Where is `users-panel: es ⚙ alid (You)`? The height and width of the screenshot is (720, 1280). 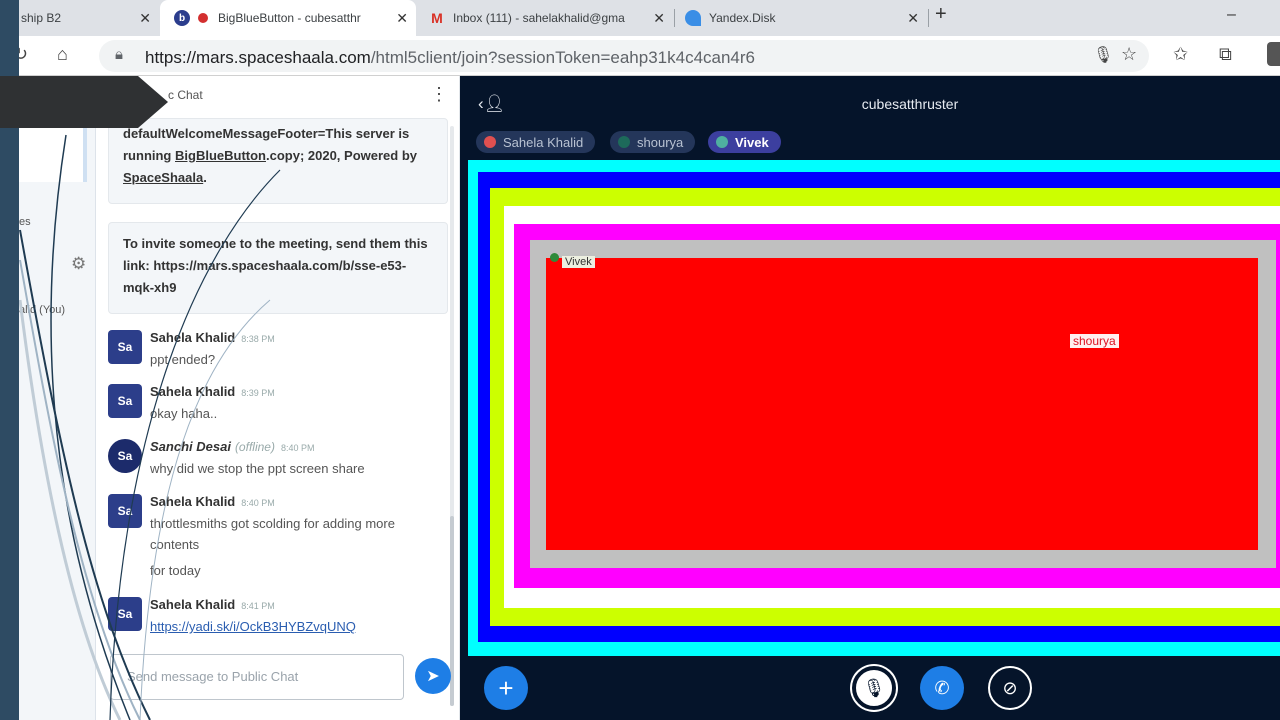
users-panel: es ⚙ alid (You) is located at coordinates (57, 398).